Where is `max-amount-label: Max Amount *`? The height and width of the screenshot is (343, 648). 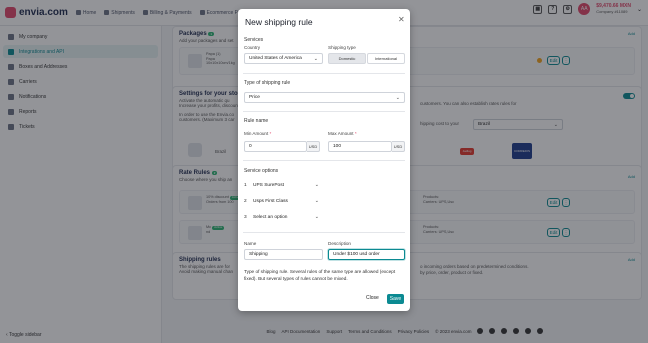 max-amount-label: Max Amount * is located at coordinates (342, 133).